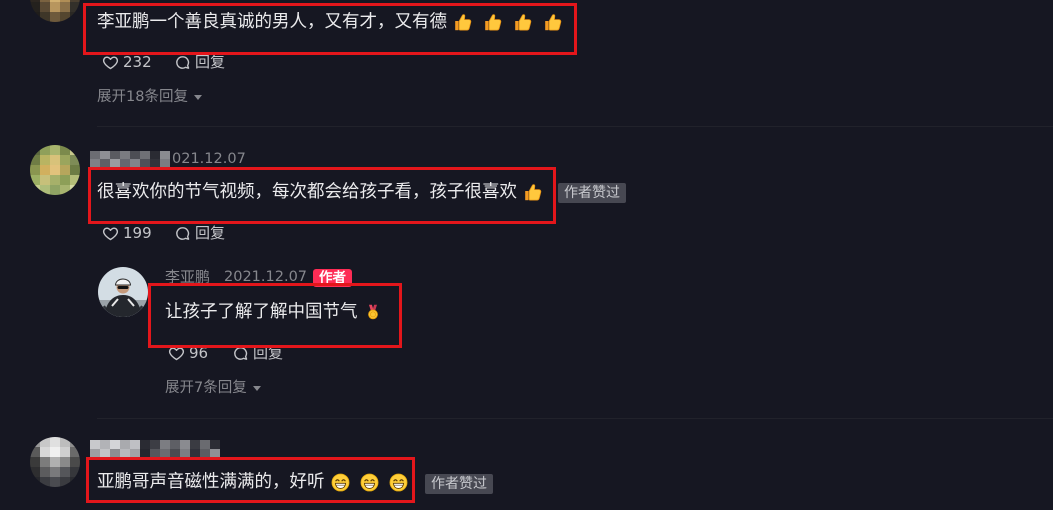 This screenshot has width=1053, height=510. I want to click on like-count: 96, so click(199, 353).